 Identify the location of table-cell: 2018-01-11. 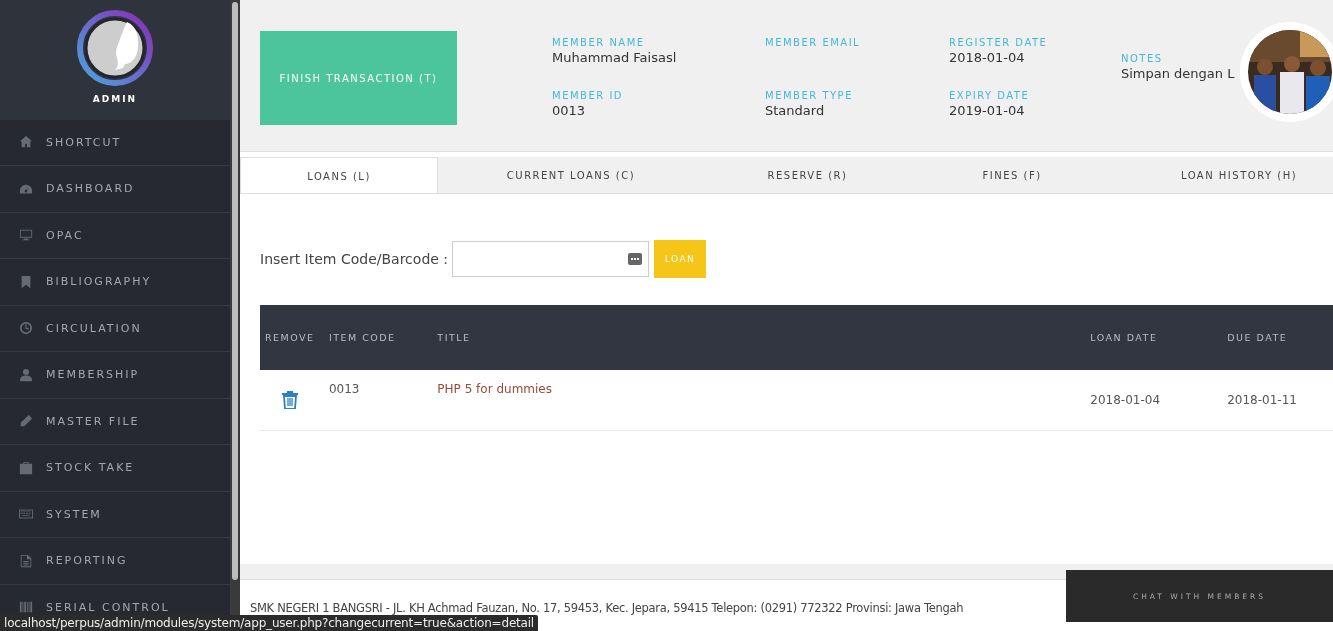
(1277, 400).